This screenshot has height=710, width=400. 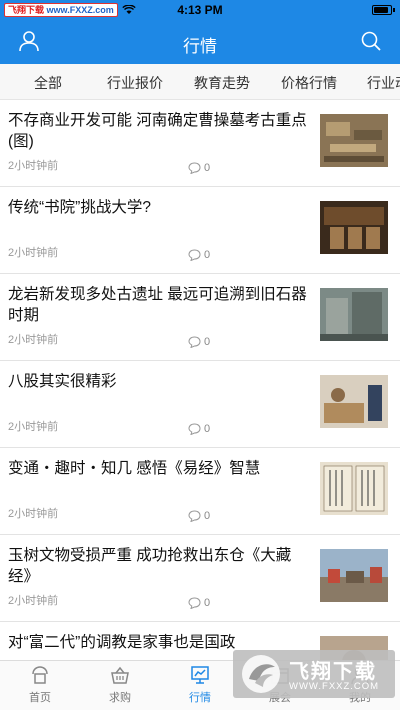 What do you see at coordinates (62, 381) in the screenshot?
I see `news-title: 八股其实很精彩` at bounding box center [62, 381].